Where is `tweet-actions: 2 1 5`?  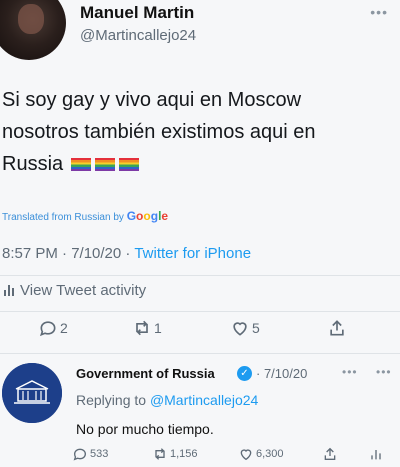 tweet-actions: 2 1 5 is located at coordinates (200, 332).